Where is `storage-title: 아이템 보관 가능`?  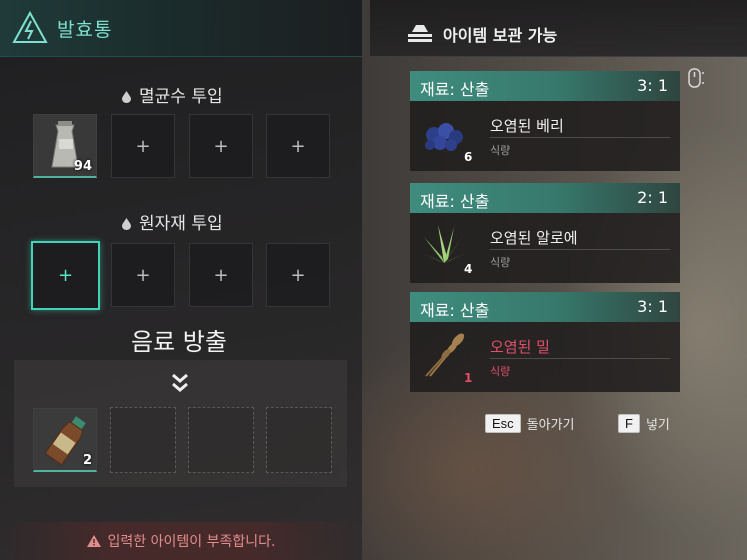
storage-title: 아이템 보관 가능 is located at coordinates (500, 35).